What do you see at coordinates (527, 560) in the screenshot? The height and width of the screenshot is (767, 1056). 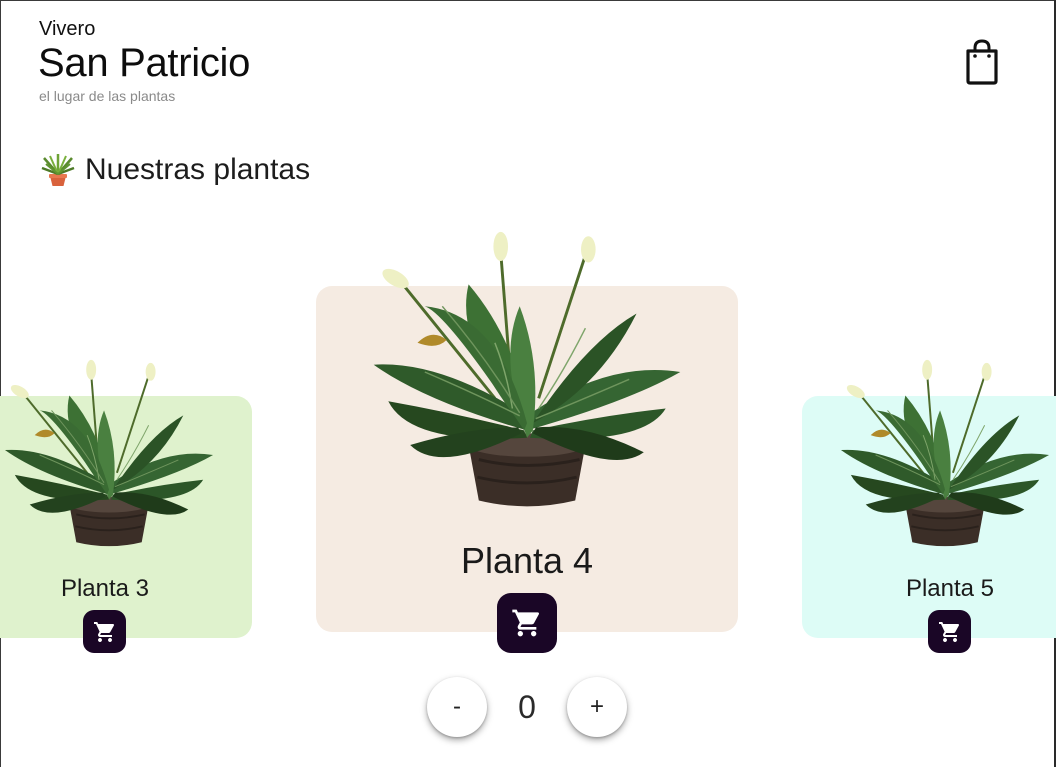 I see `plant-name: Planta 4` at bounding box center [527, 560].